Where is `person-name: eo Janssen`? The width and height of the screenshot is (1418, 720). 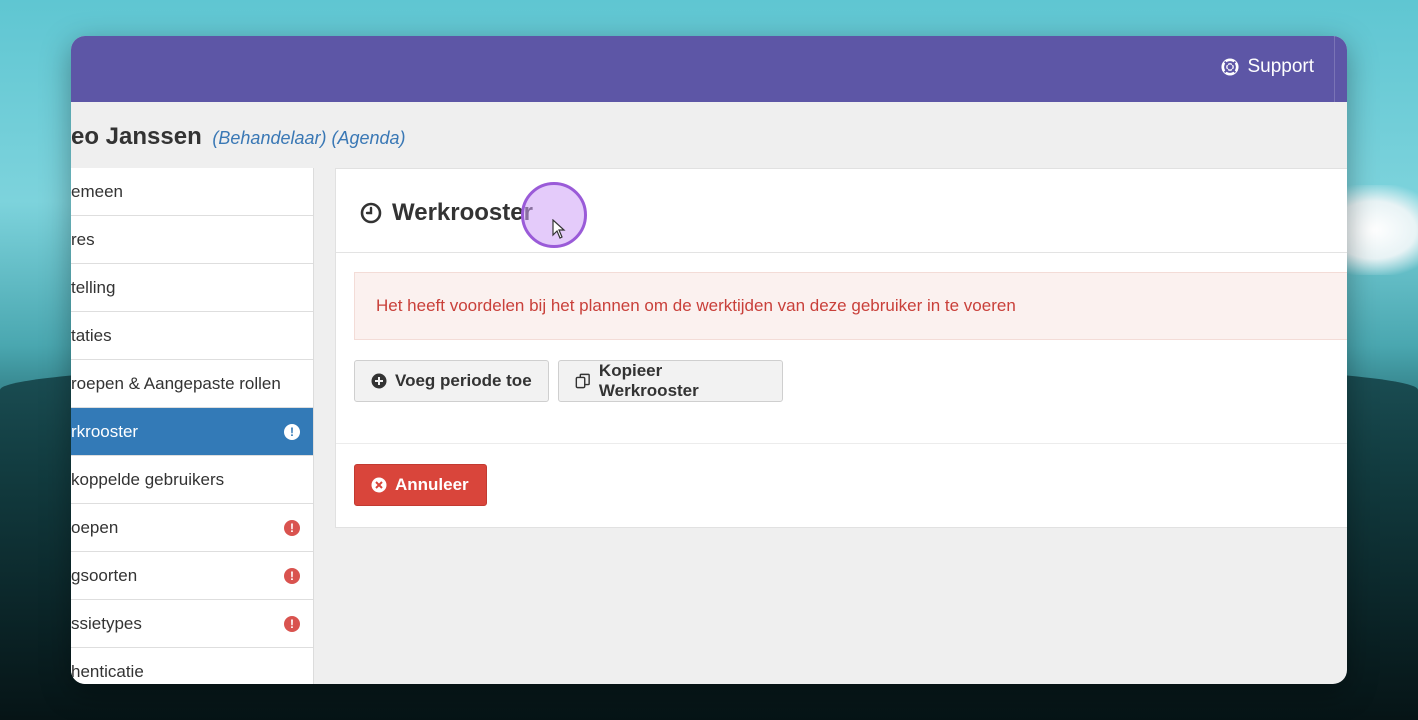 person-name: eo Janssen is located at coordinates (136, 136).